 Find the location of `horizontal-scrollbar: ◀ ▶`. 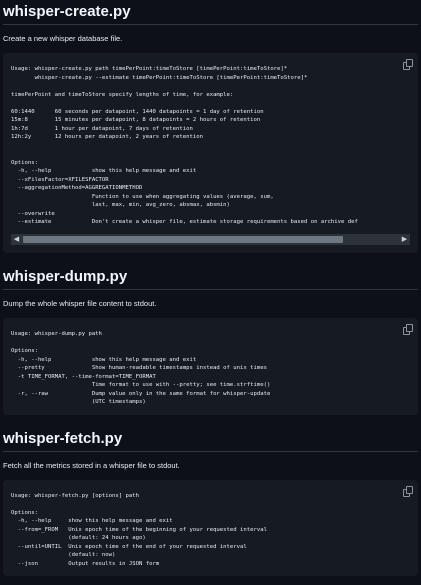

horizontal-scrollbar: ◀ ▶ is located at coordinates (210, 239).